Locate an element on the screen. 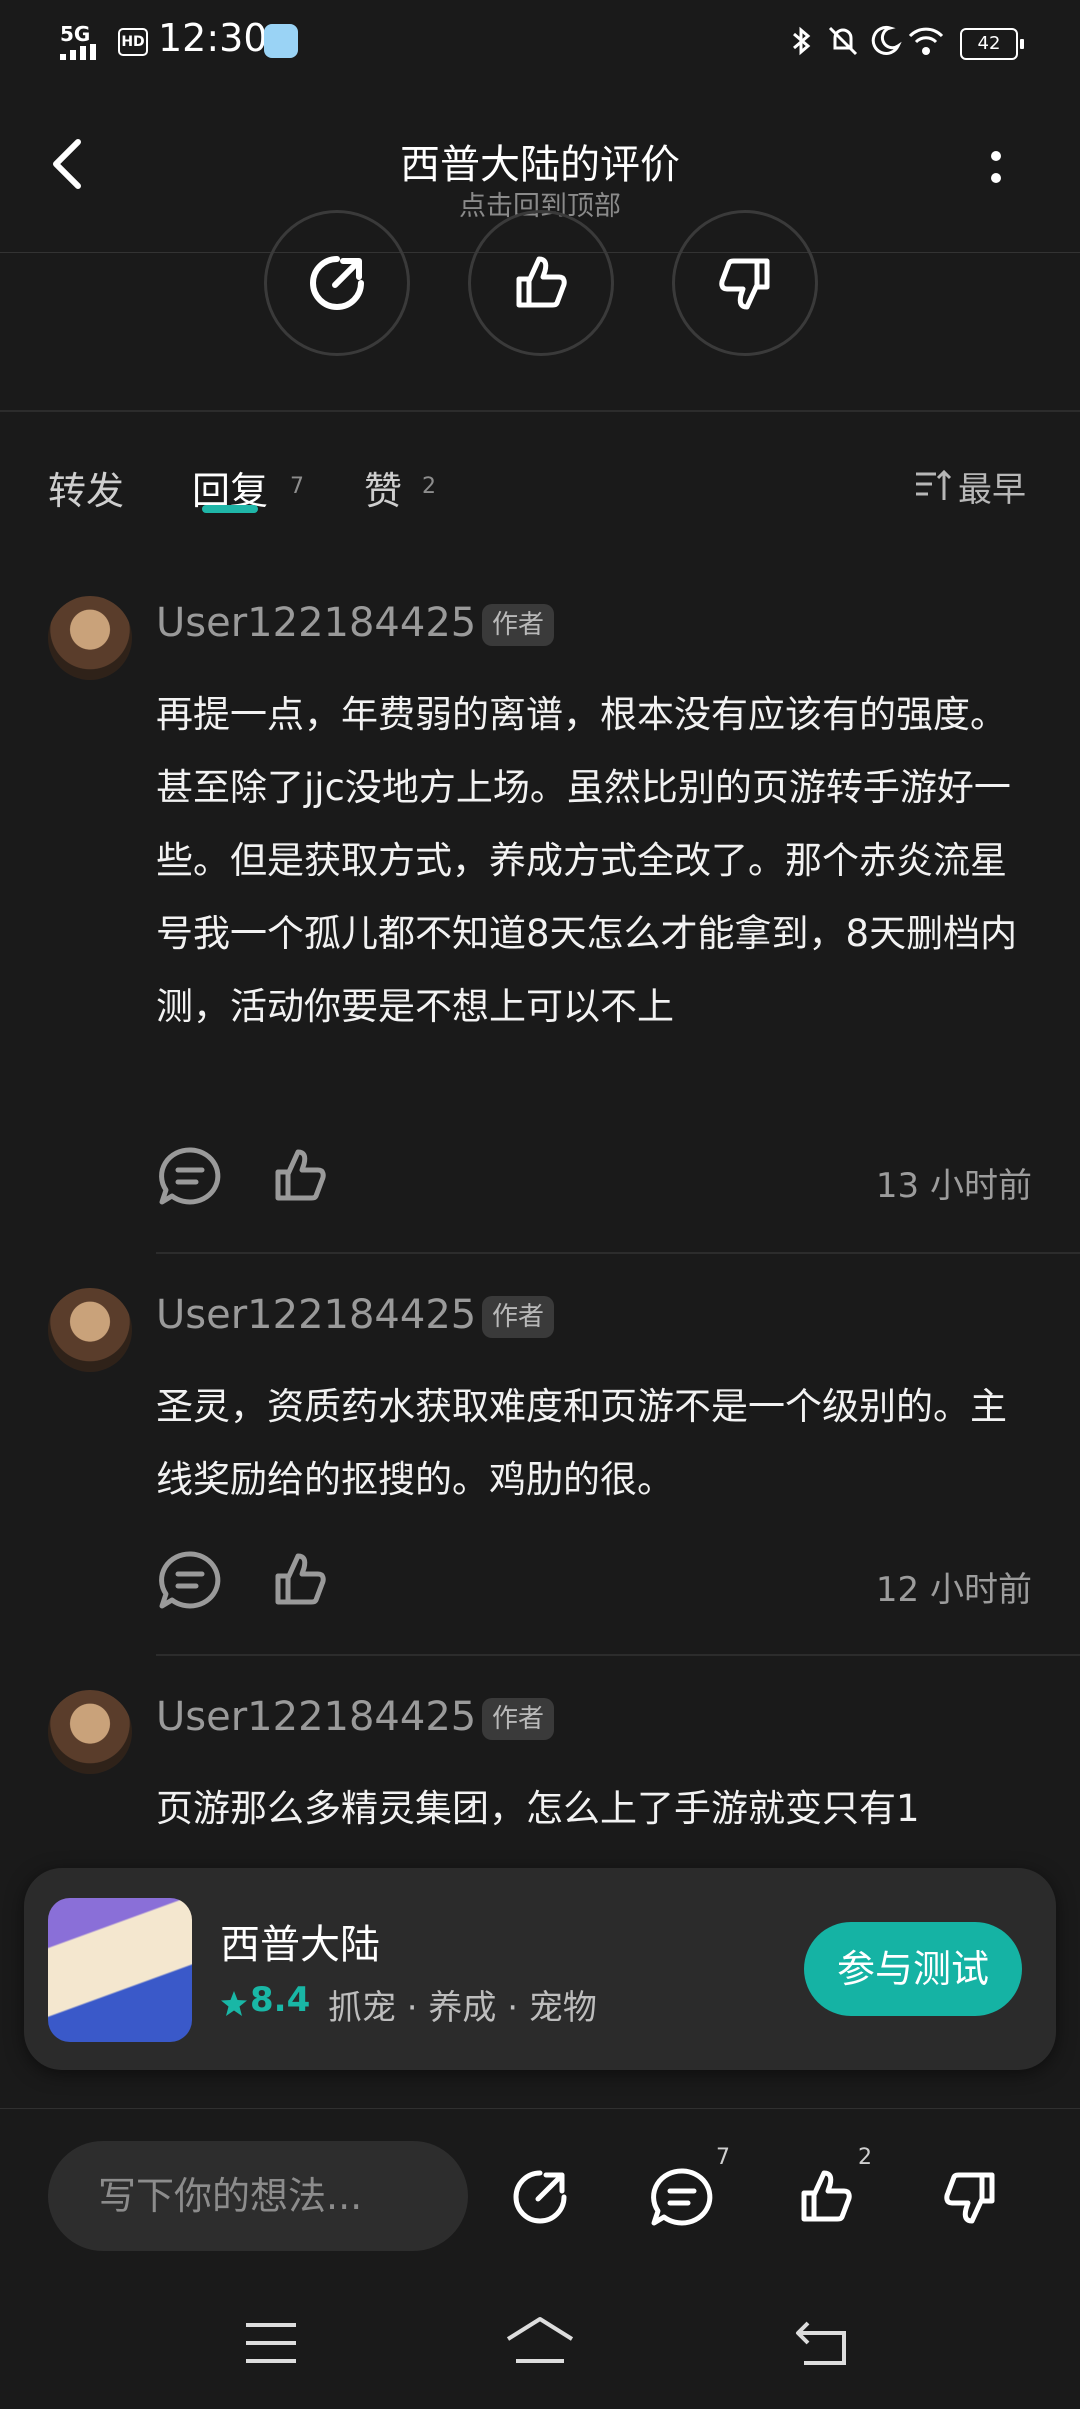 The image size is (1080, 2409). sort-button: 最早 is located at coordinates (974, 486).